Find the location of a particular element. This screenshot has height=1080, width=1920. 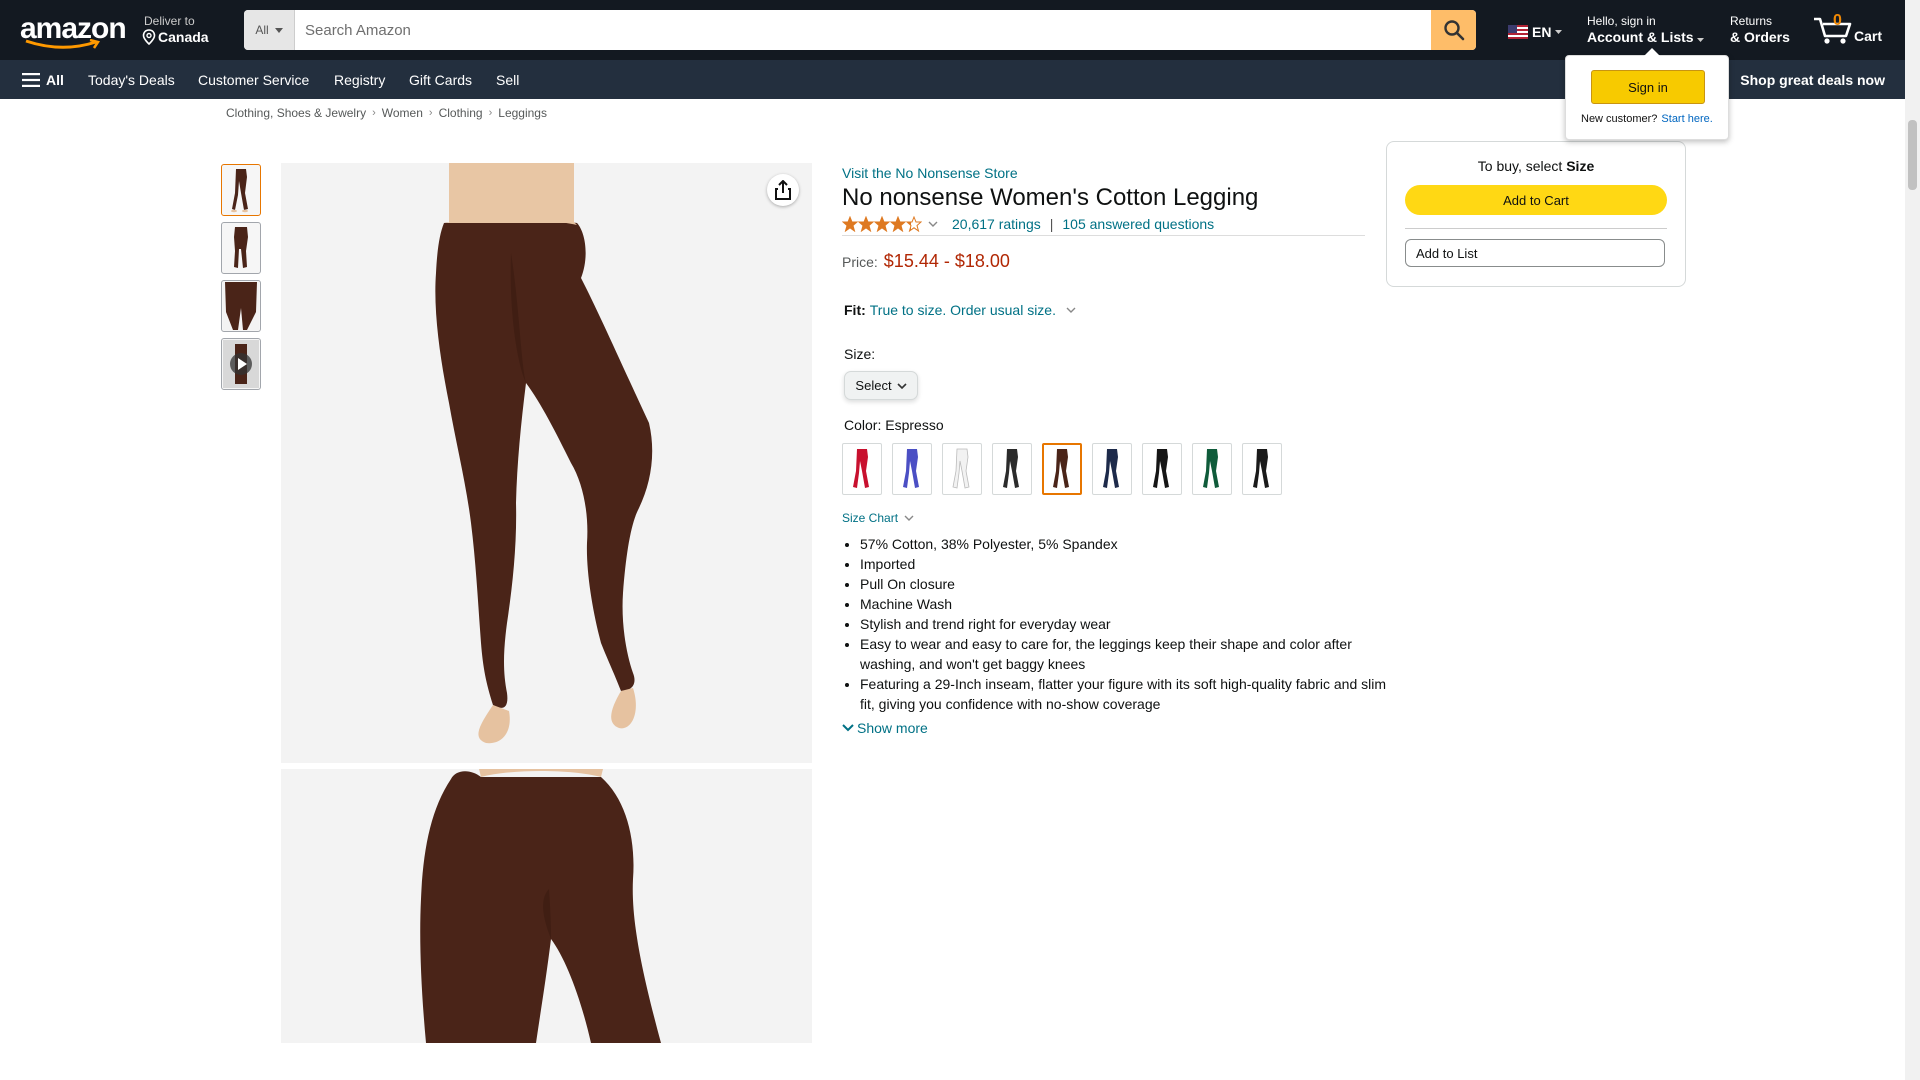

leggings-closeup-thumbnail-image is located at coordinates (241, 306).